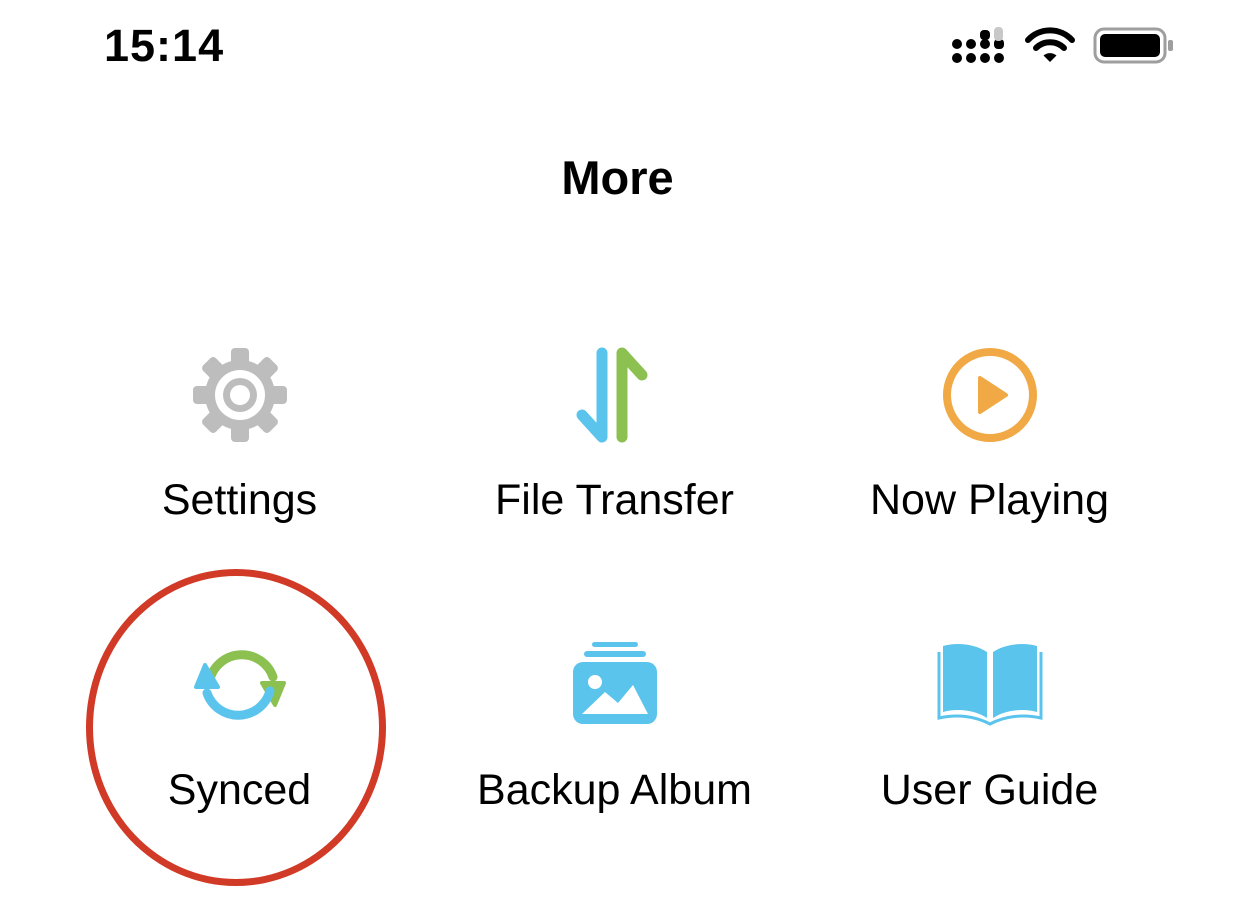 This screenshot has height=897, width=1235. What do you see at coordinates (1050, 44) in the screenshot?
I see `wifi-icon` at bounding box center [1050, 44].